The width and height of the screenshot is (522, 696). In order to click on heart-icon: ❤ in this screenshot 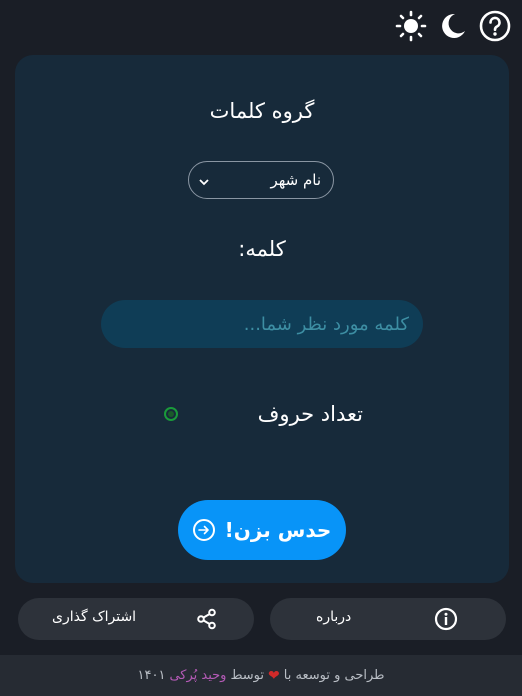, I will do `click(274, 675)`.